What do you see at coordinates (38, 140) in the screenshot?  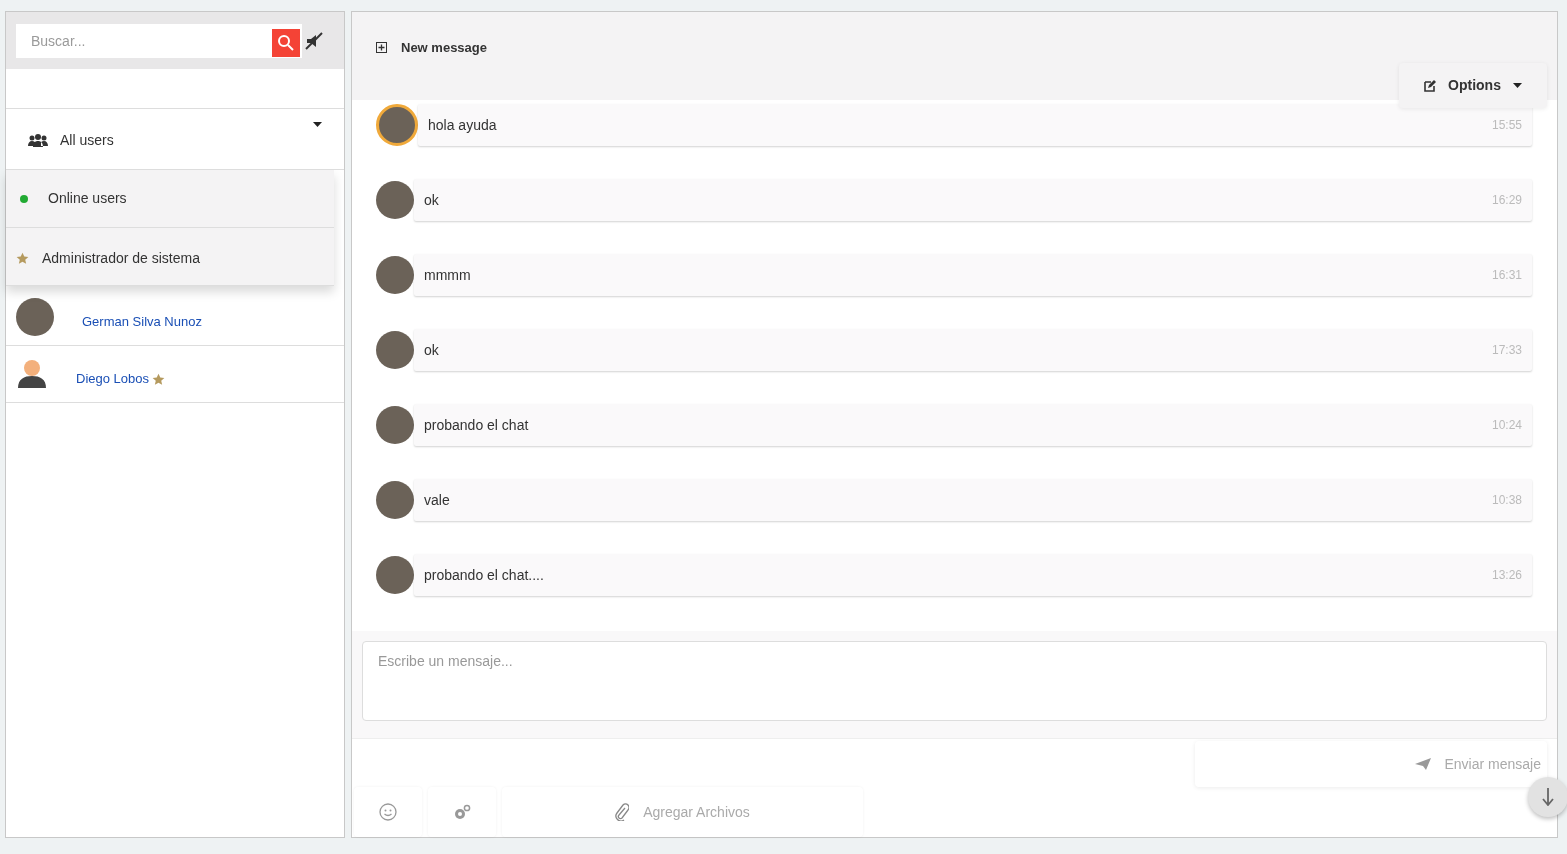 I see `users-icon` at bounding box center [38, 140].